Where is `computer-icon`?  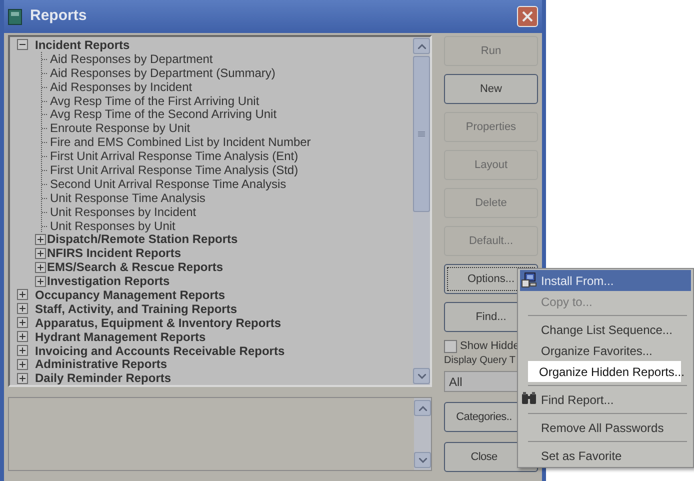
computer-icon is located at coordinates (529, 280).